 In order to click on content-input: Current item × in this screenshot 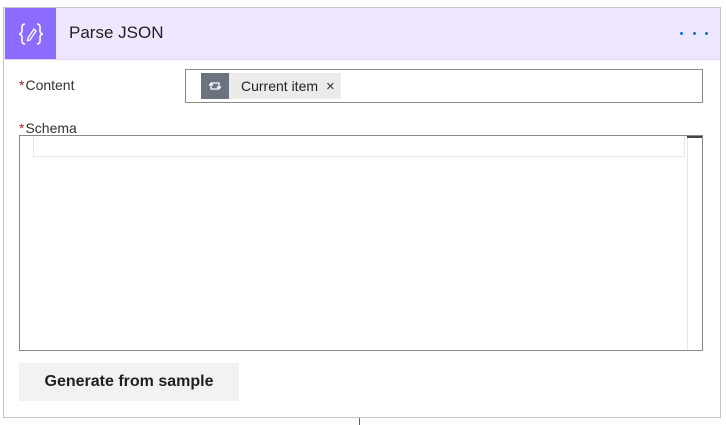, I will do `click(444, 86)`.